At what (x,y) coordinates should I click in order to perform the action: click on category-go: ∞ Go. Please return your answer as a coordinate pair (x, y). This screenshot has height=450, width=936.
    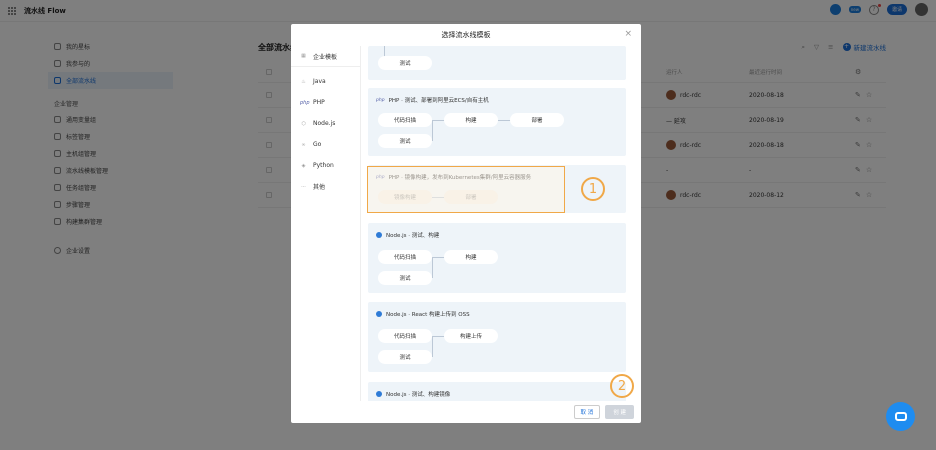
    Looking at the image, I should click on (325, 144).